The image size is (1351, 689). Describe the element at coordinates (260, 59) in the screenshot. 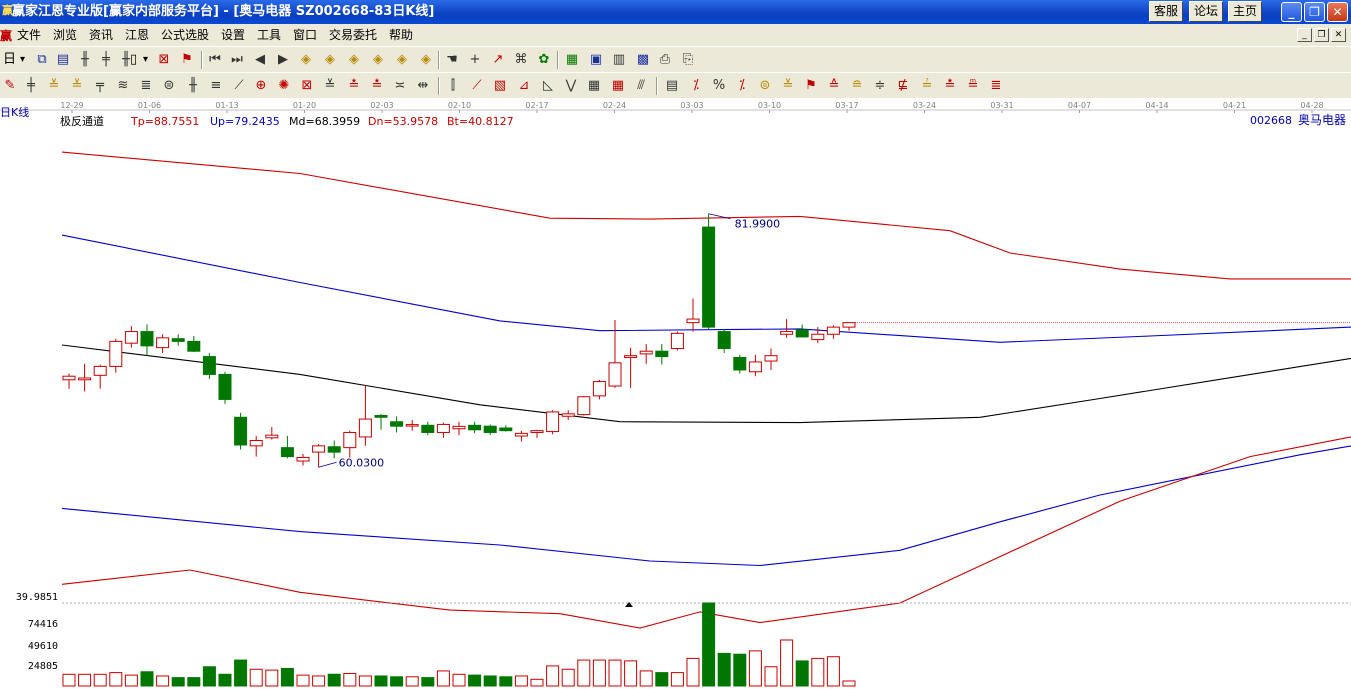

I see `scroll-left-icon: ◀` at that location.